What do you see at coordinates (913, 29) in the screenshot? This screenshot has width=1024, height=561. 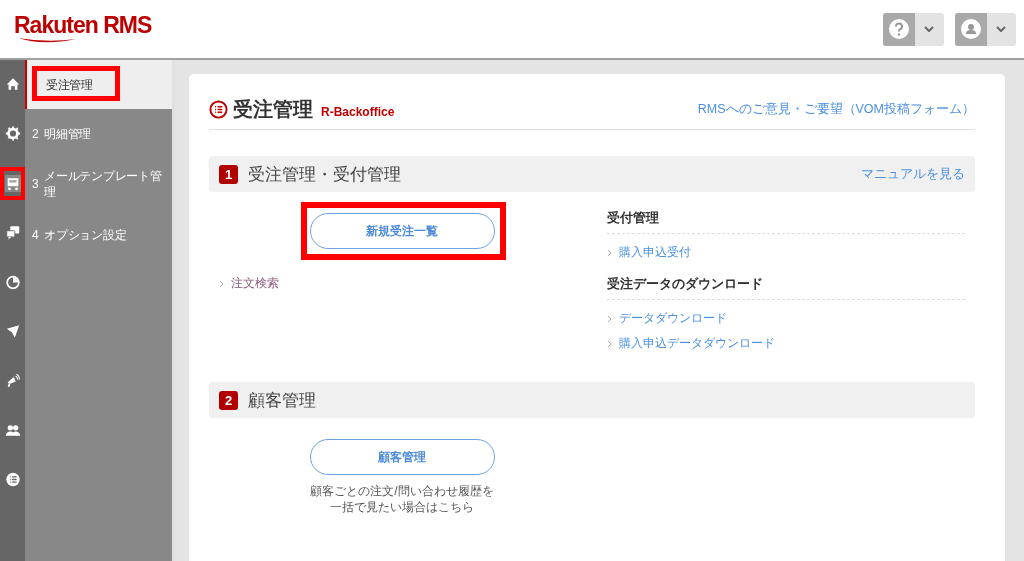 I see `help-menu-button` at bounding box center [913, 29].